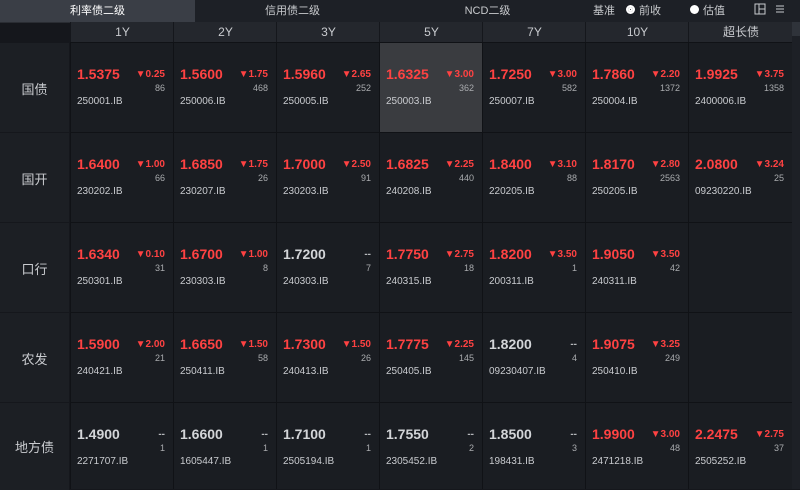 This screenshot has height=490, width=800. I want to click on layout-icon, so click(760, 9).